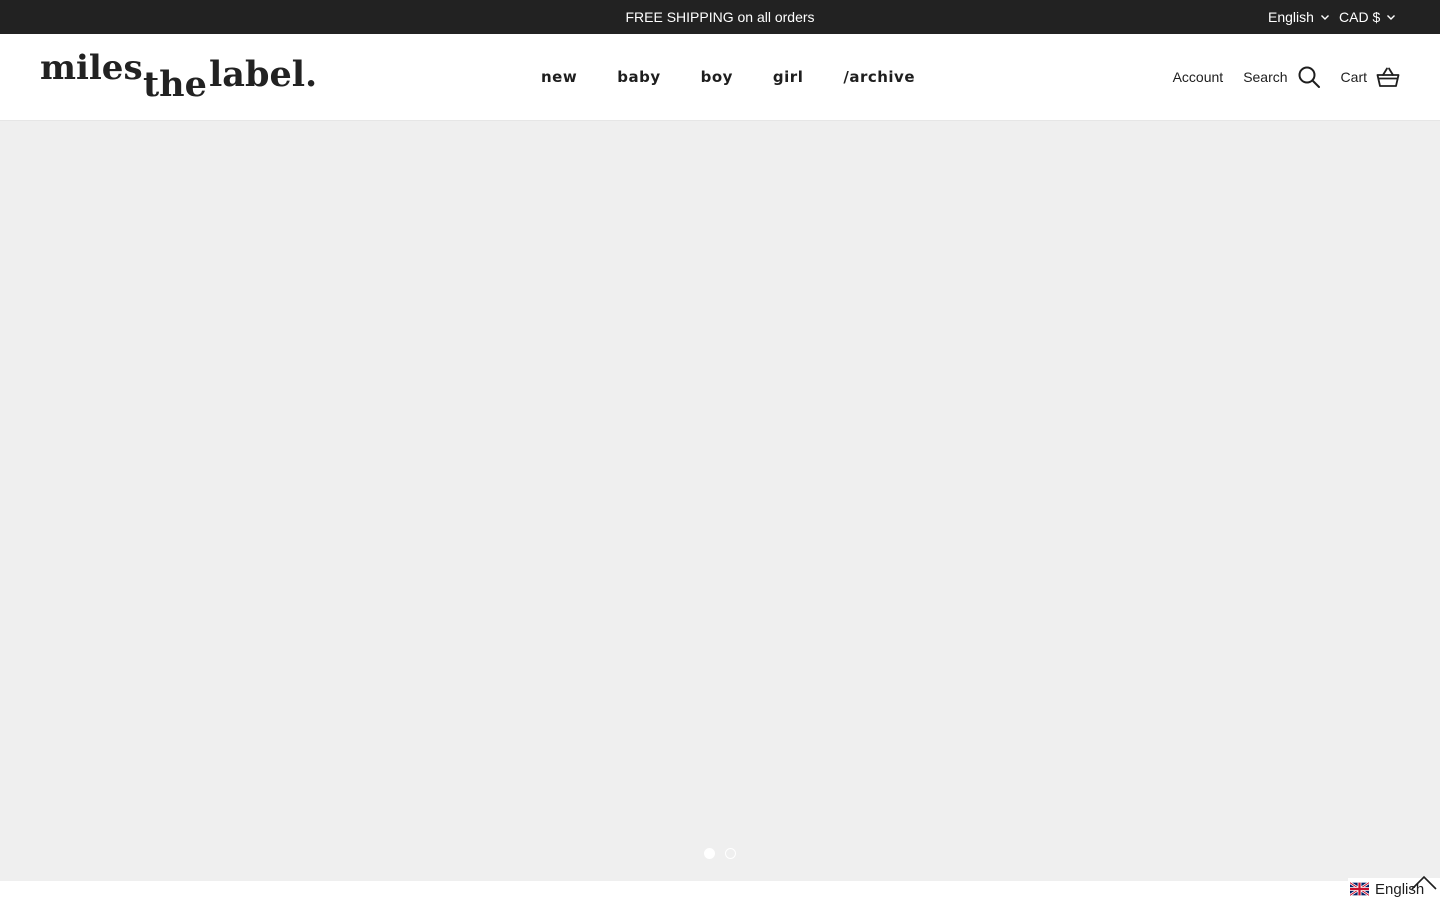 Image resolution: width=1440 pixels, height=900 pixels. Describe the element at coordinates (1309, 77) in the screenshot. I see `search-icon` at that location.